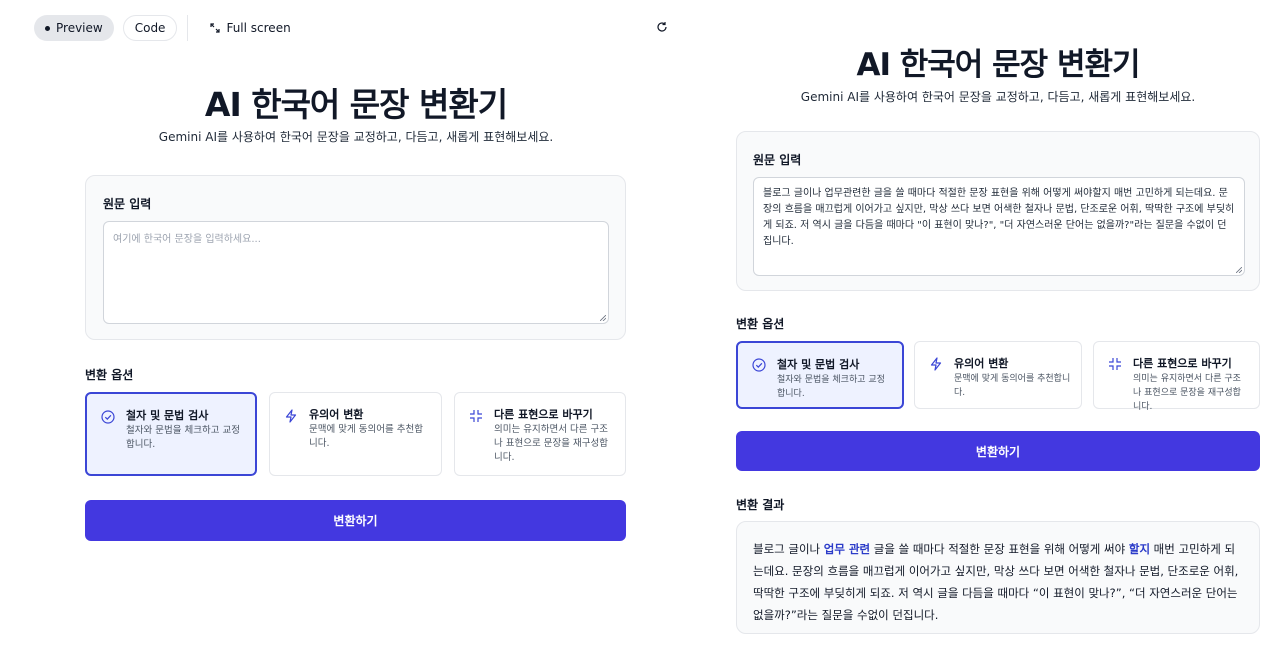 The height and width of the screenshot is (651, 1280). What do you see at coordinates (79, 28) in the screenshot?
I see `preview-tab-label: Preview` at bounding box center [79, 28].